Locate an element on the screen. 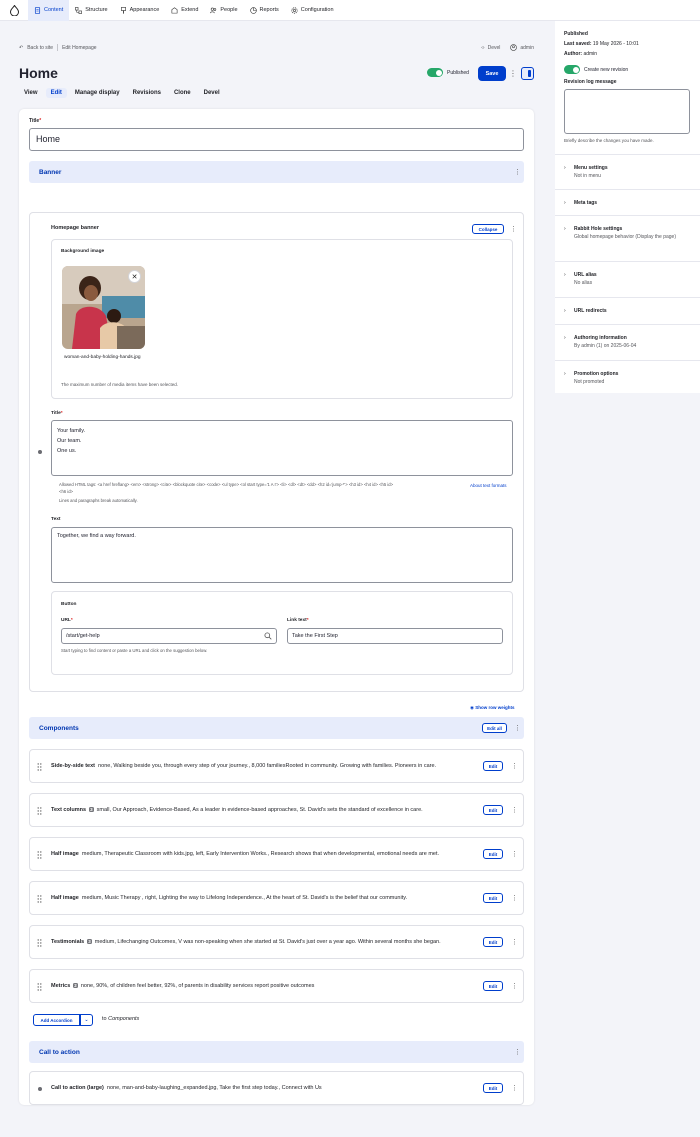 The height and width of the screenshot is (1137, 700). author: Author: admin is located at coordinates (581, 54).